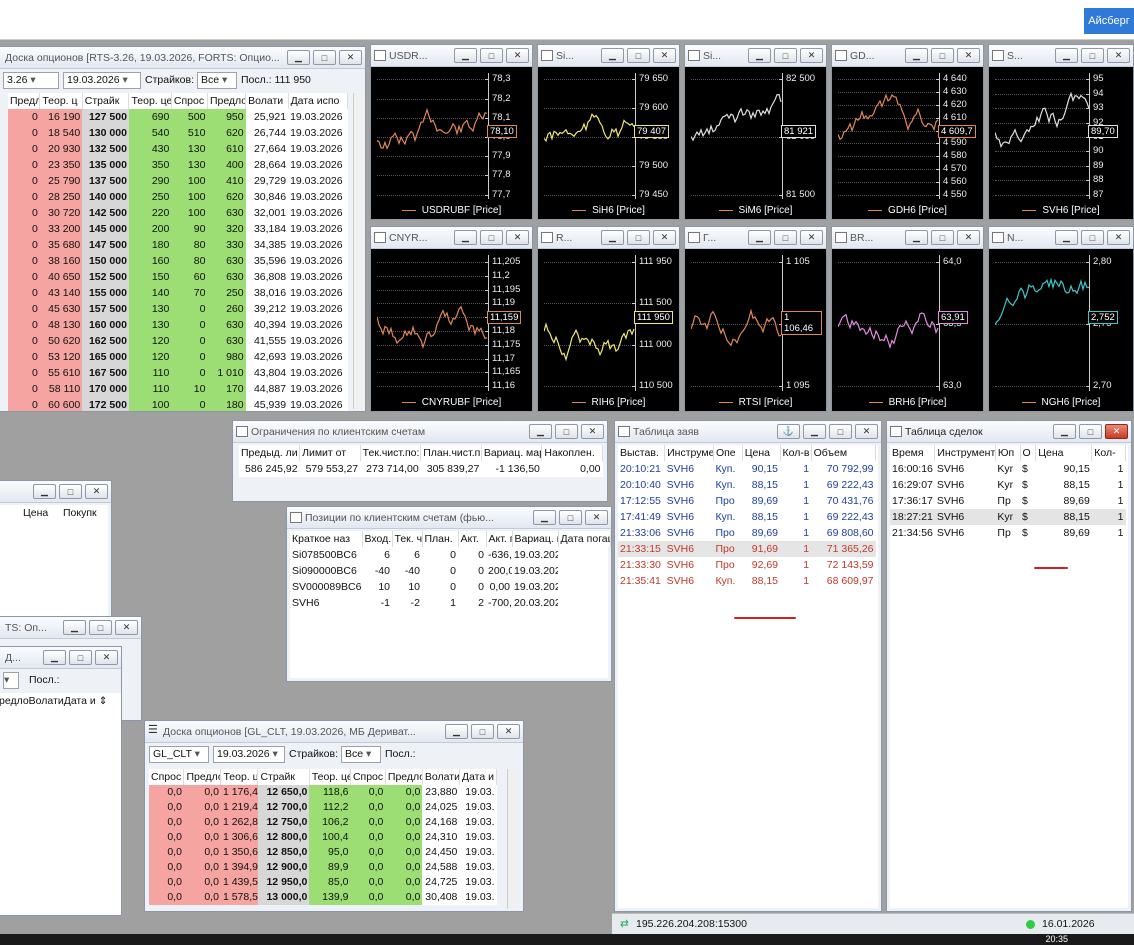 This screenshot has height=945, width=1134. I want to click on table-row: 20:10:21 SVH6 Куп. 90,15 1 70 792,99, so click(747, 469).